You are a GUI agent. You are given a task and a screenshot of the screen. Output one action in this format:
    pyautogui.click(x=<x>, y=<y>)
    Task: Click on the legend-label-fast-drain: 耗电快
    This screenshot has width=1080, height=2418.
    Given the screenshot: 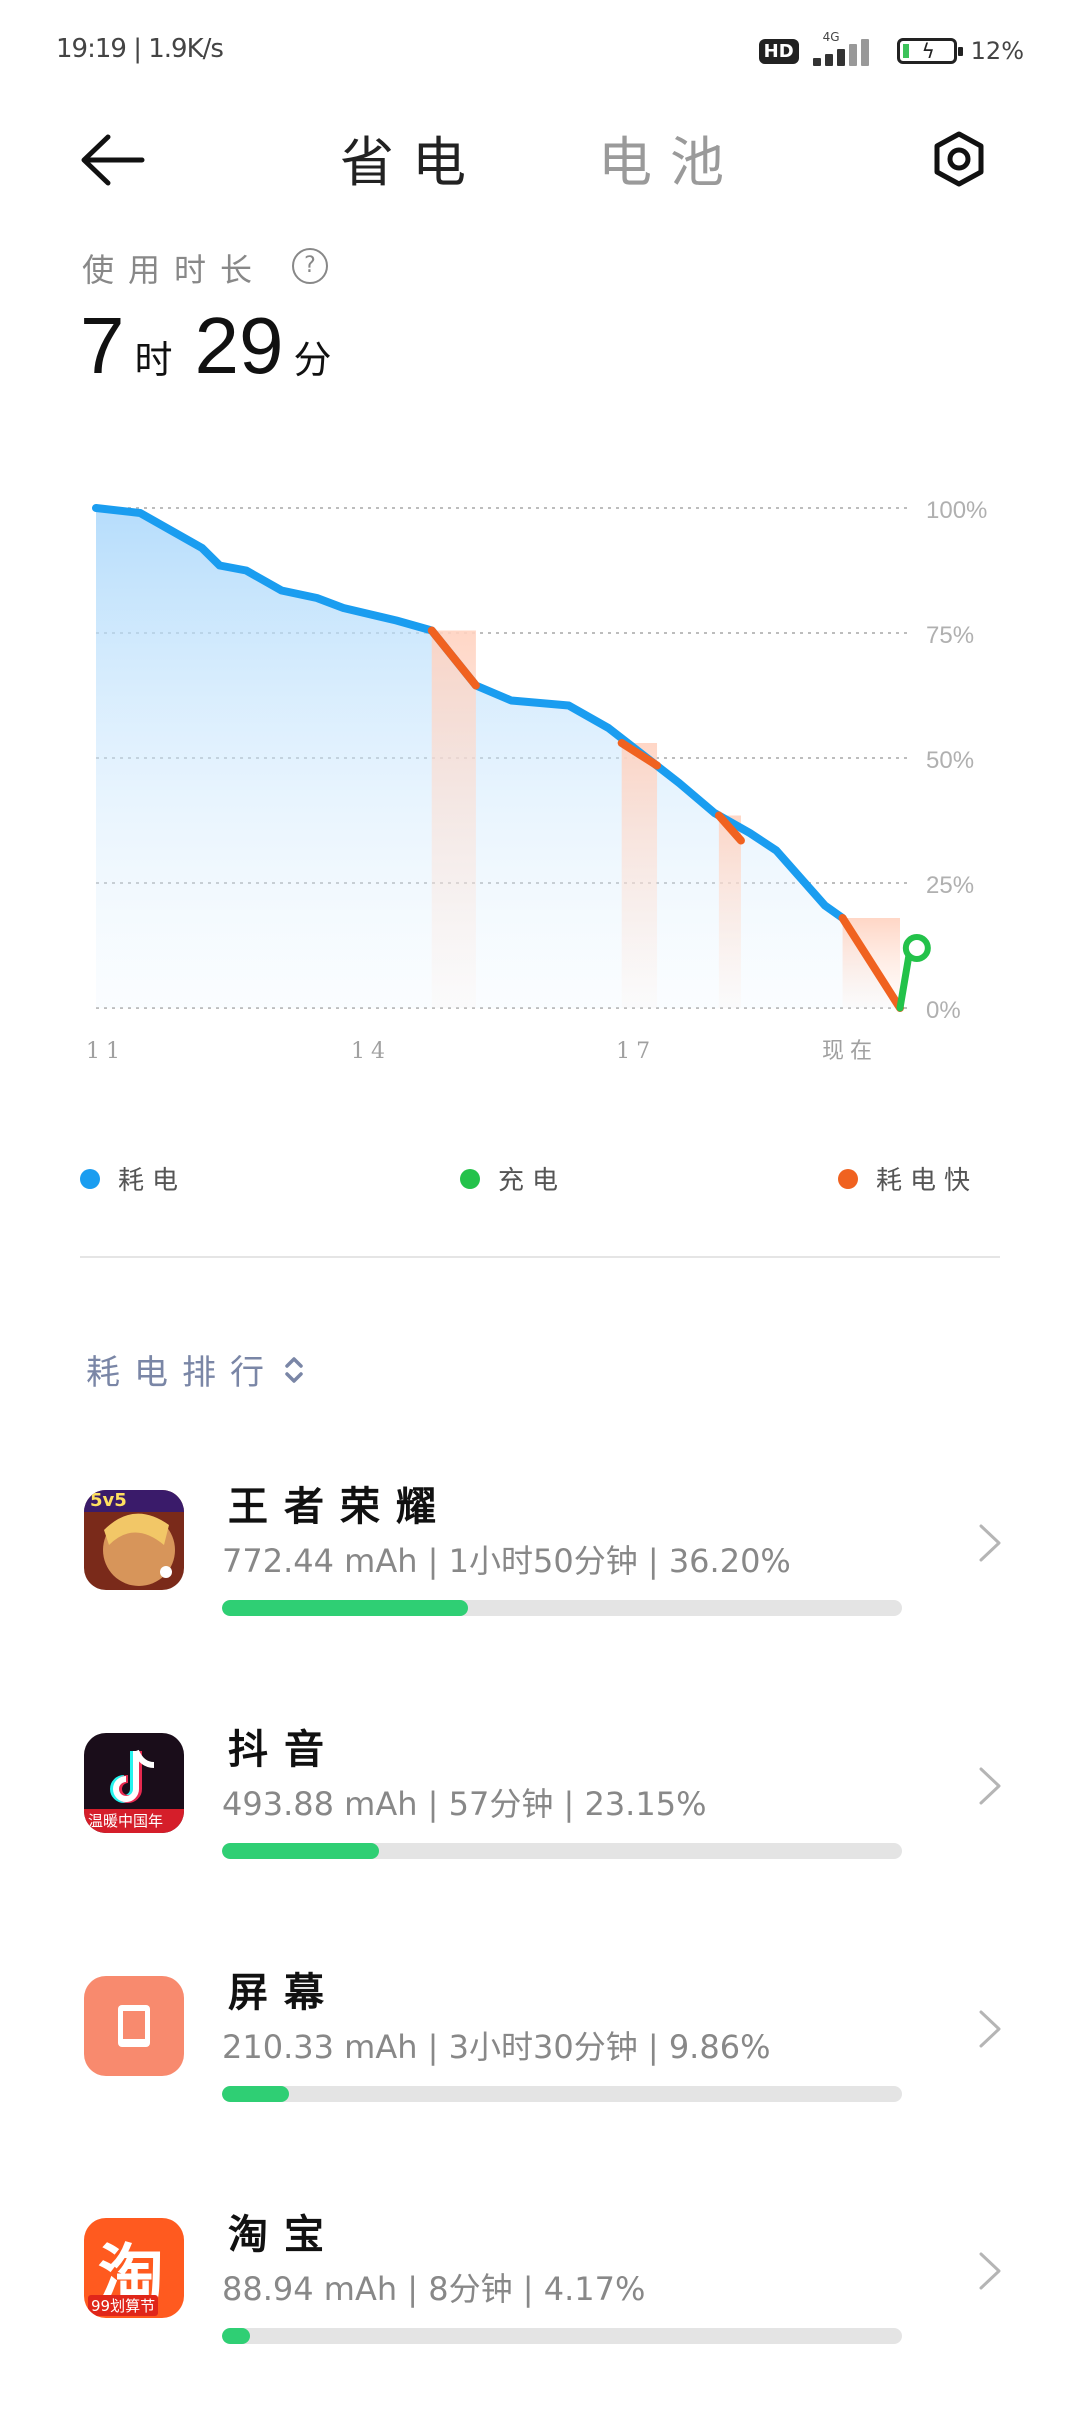 What is the action you would take?
    pyautogui.click(x=927, y=1181)
    